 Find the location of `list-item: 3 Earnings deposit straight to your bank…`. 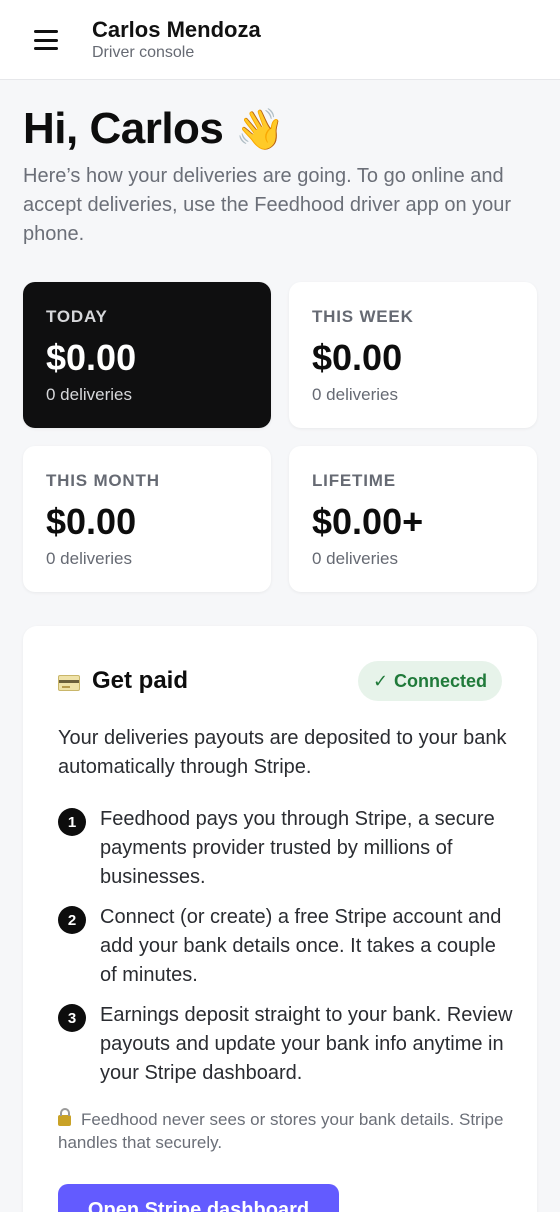

list-item: 3 Earnings deposit straight to your bank… is located at coordinates (288, 1044).